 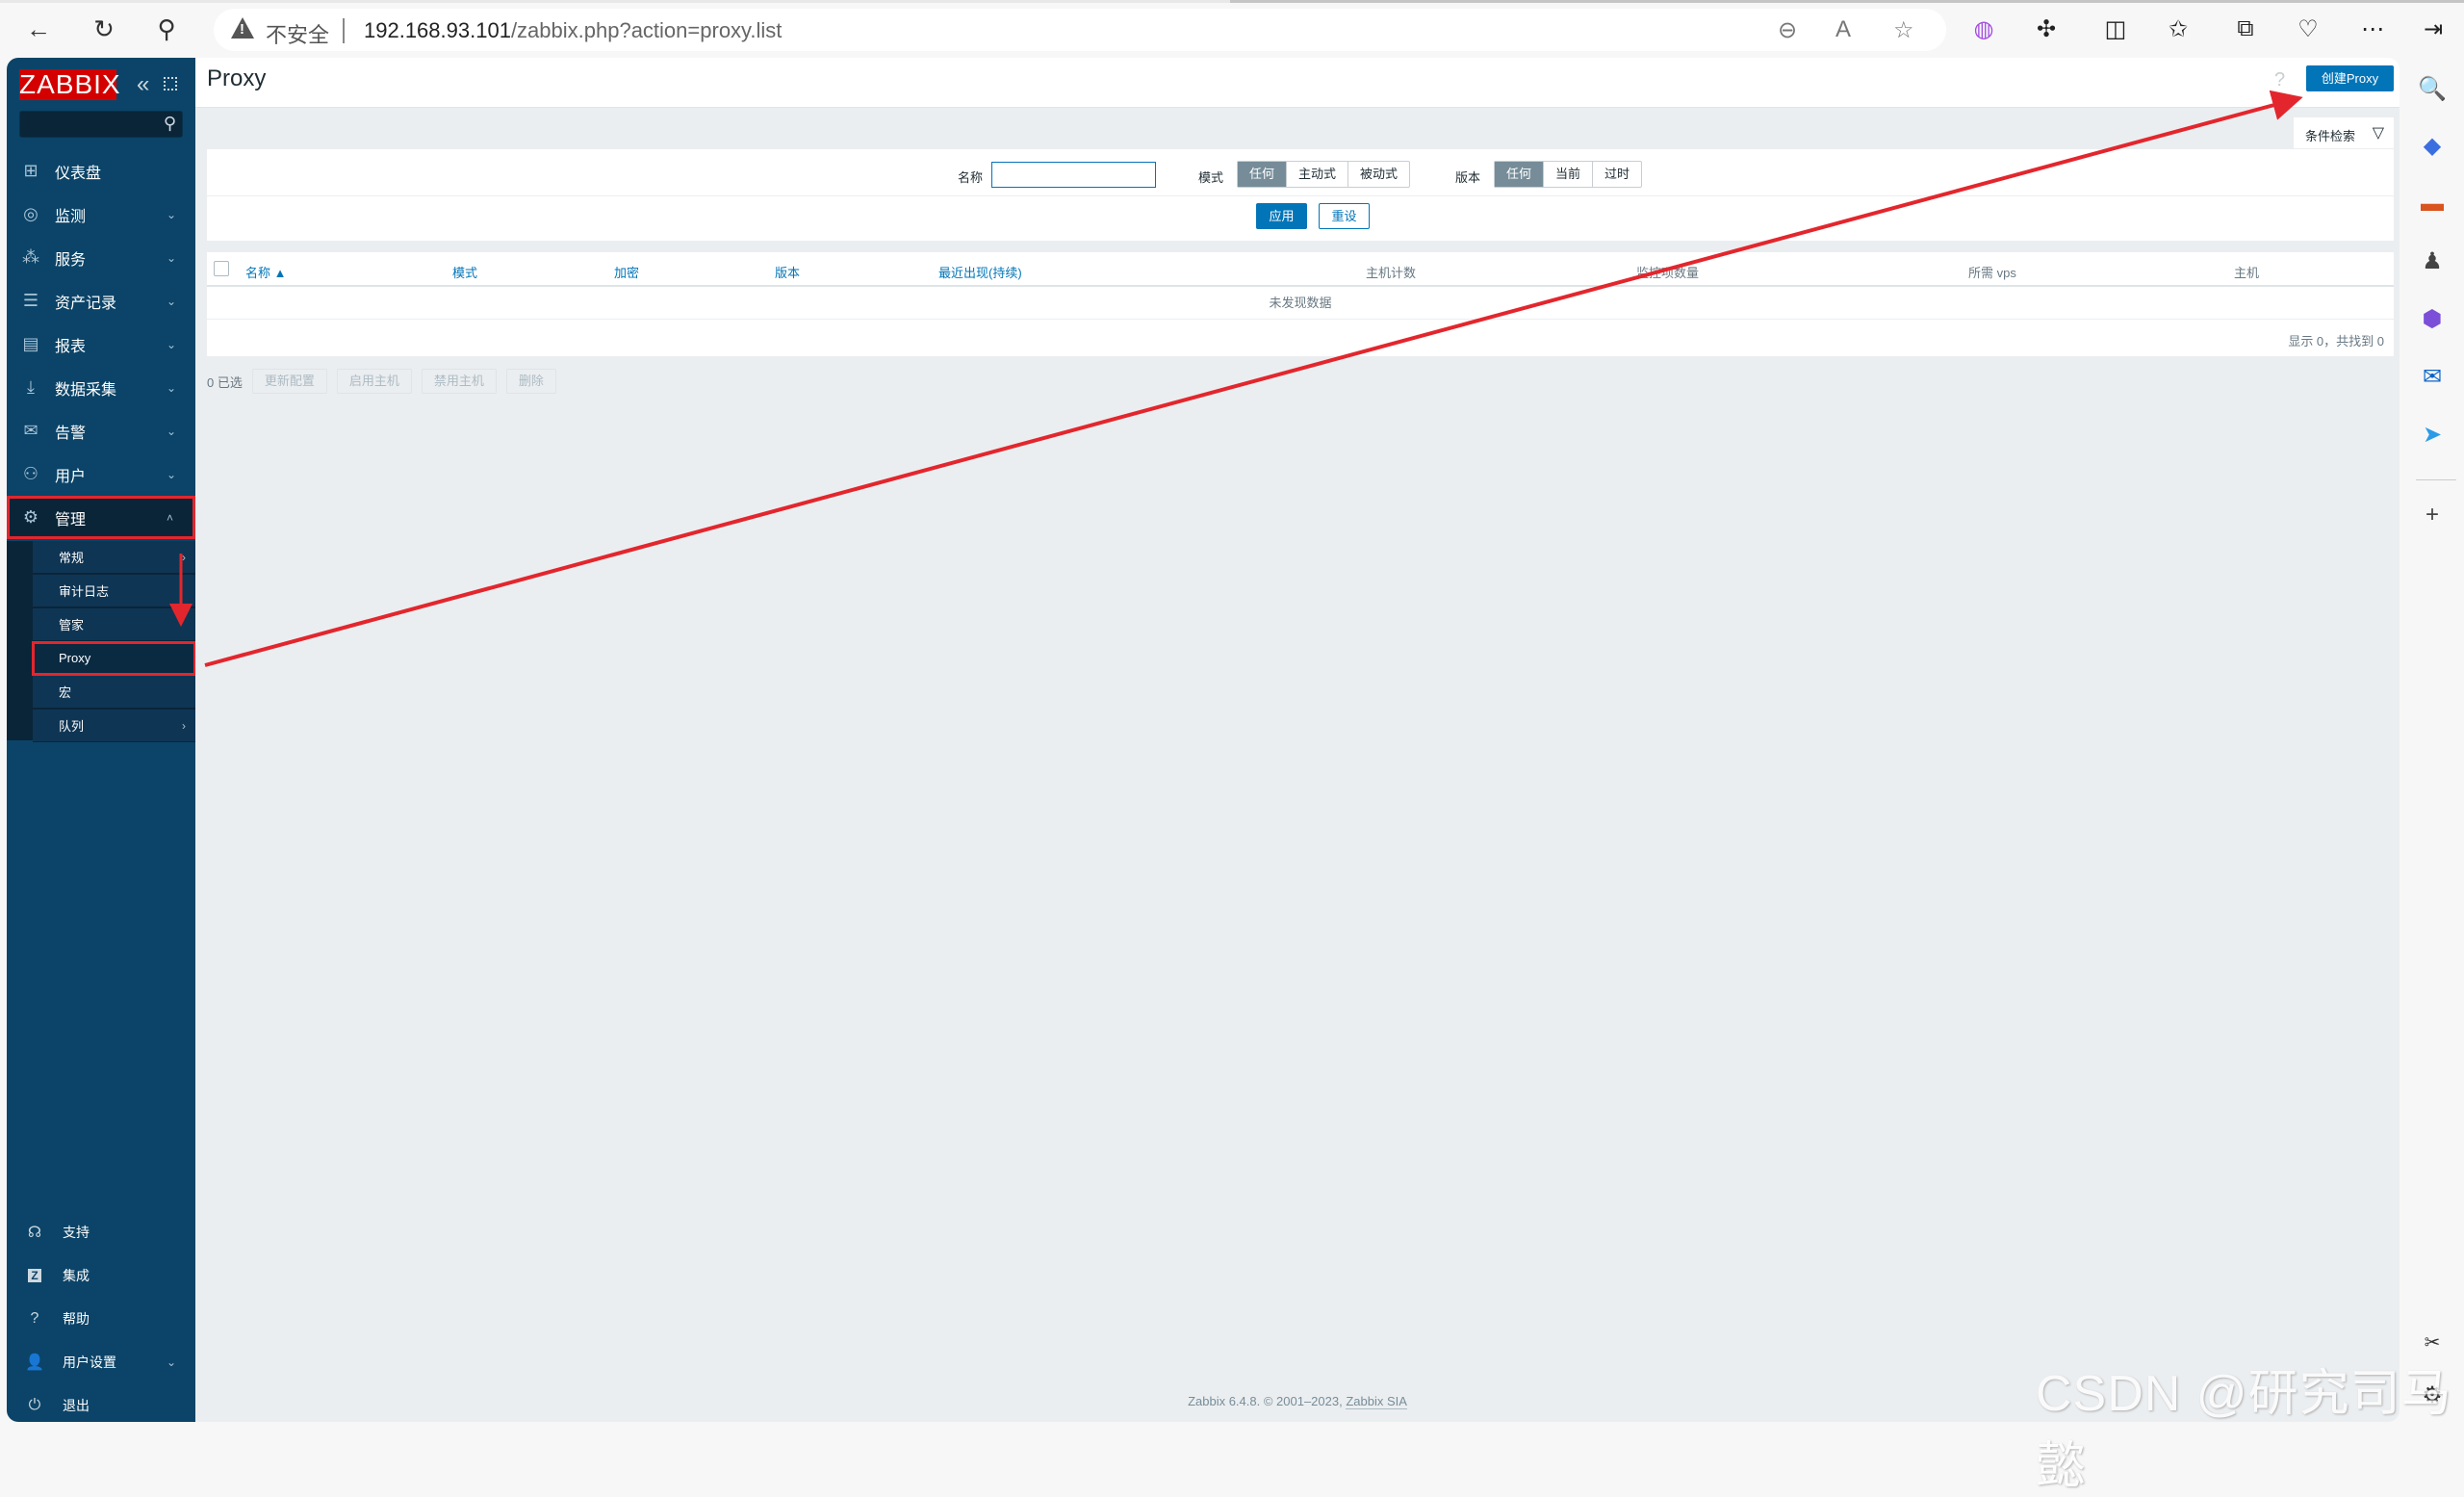 I want to click on reload-icon: ↻, so click(x=104, y=29).